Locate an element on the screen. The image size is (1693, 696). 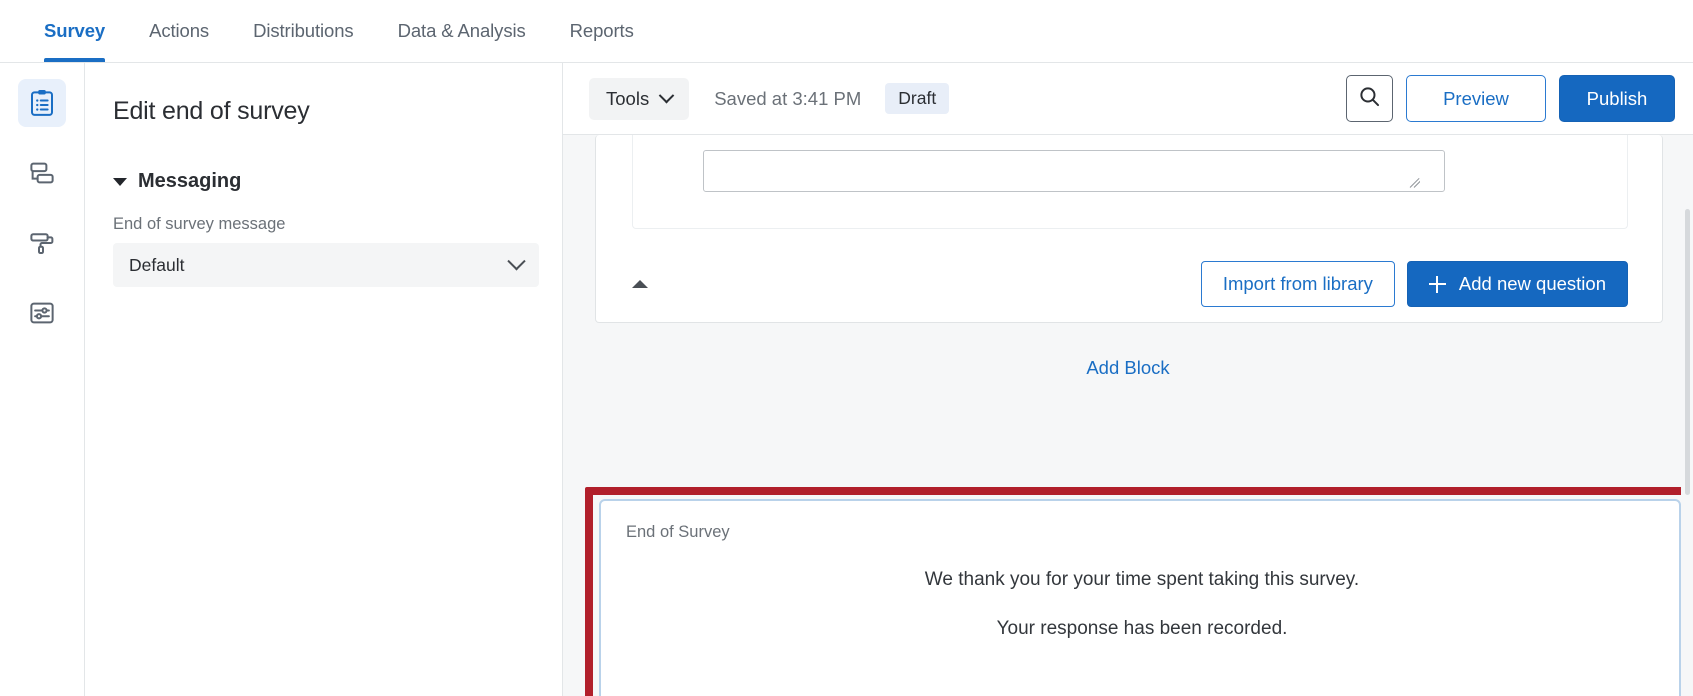
left-icon-rail is located at coordinates (42, 379).